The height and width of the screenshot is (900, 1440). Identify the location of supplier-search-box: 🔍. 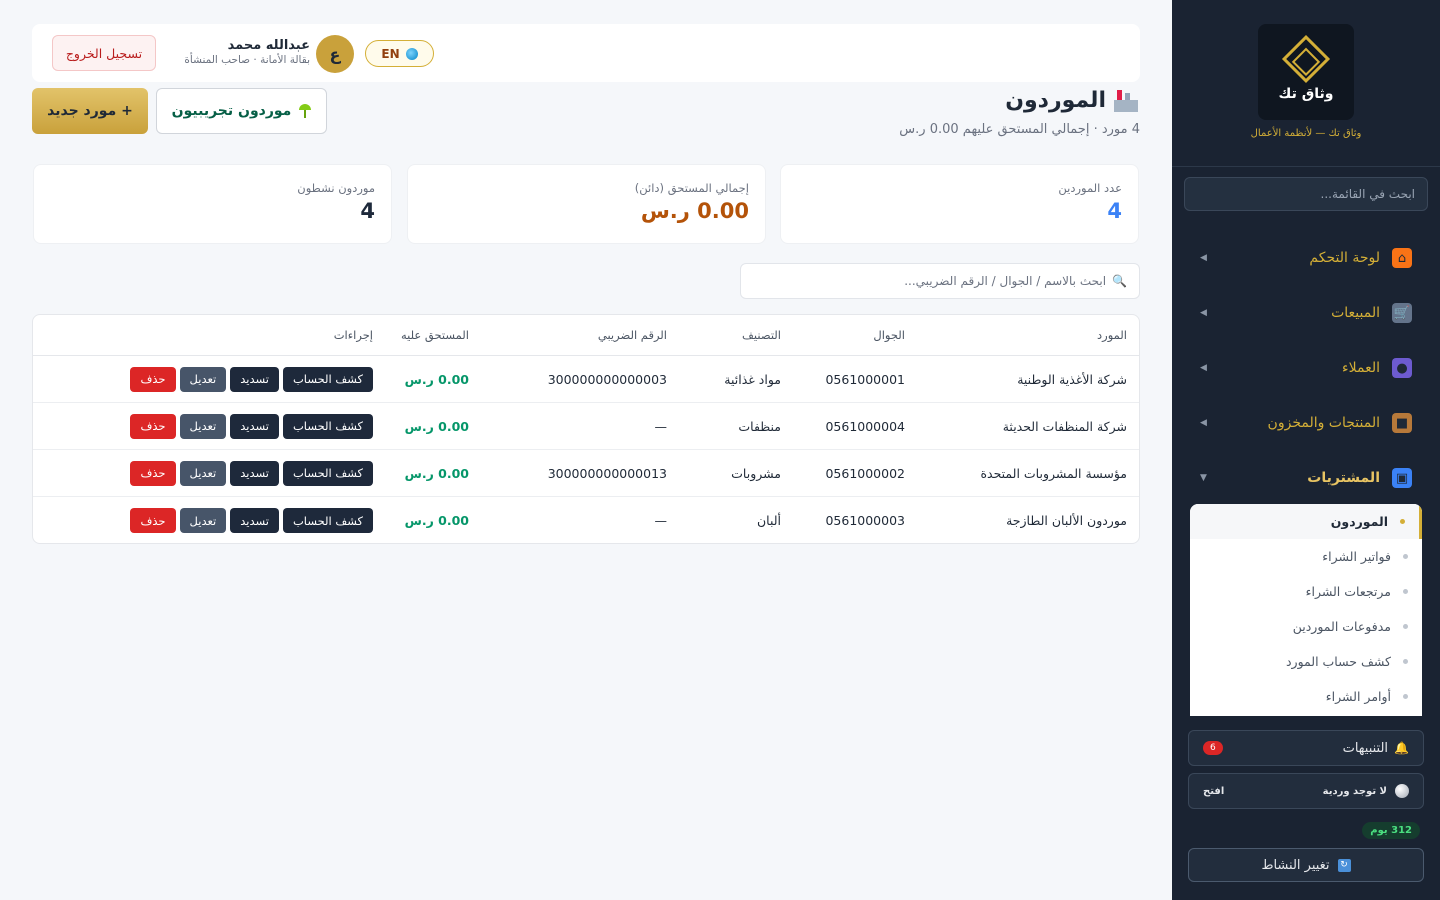
(940, 281).